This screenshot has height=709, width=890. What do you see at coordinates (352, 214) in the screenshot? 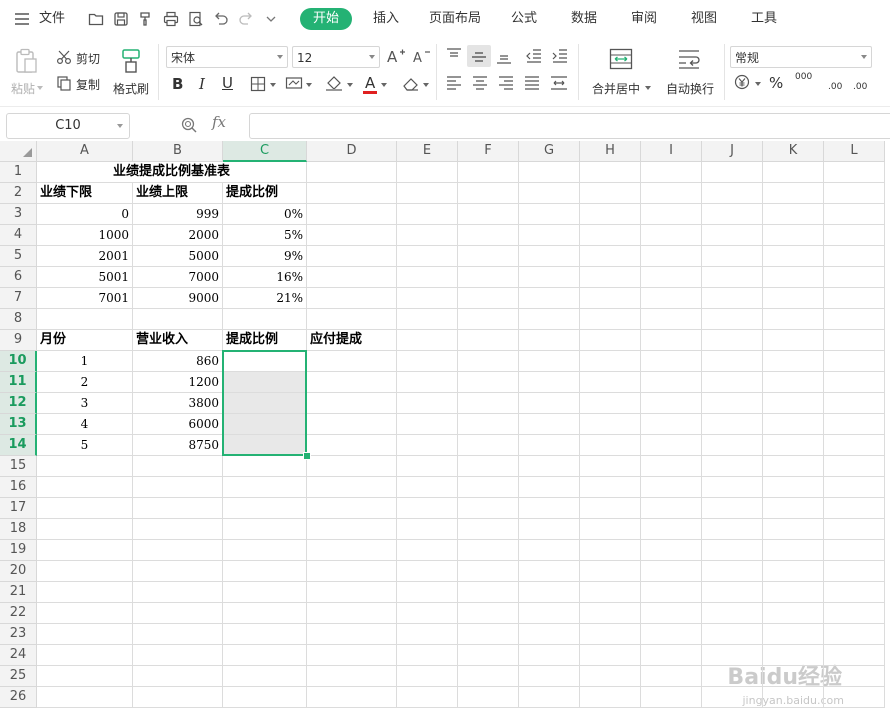
I see `cell-d3` at bounding box center [352, 214].